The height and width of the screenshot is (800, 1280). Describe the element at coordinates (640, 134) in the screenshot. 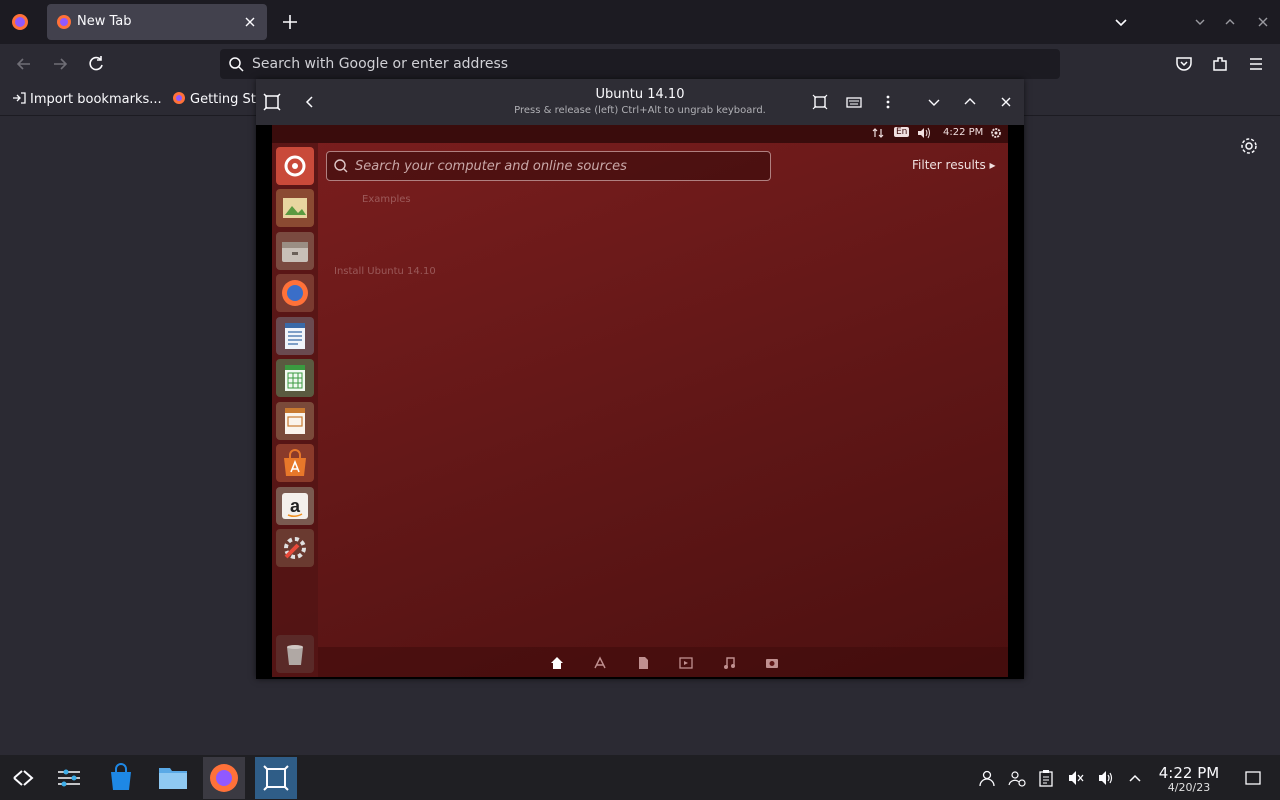

I see `guest-top-panel: En 4:22 PM` at that location.